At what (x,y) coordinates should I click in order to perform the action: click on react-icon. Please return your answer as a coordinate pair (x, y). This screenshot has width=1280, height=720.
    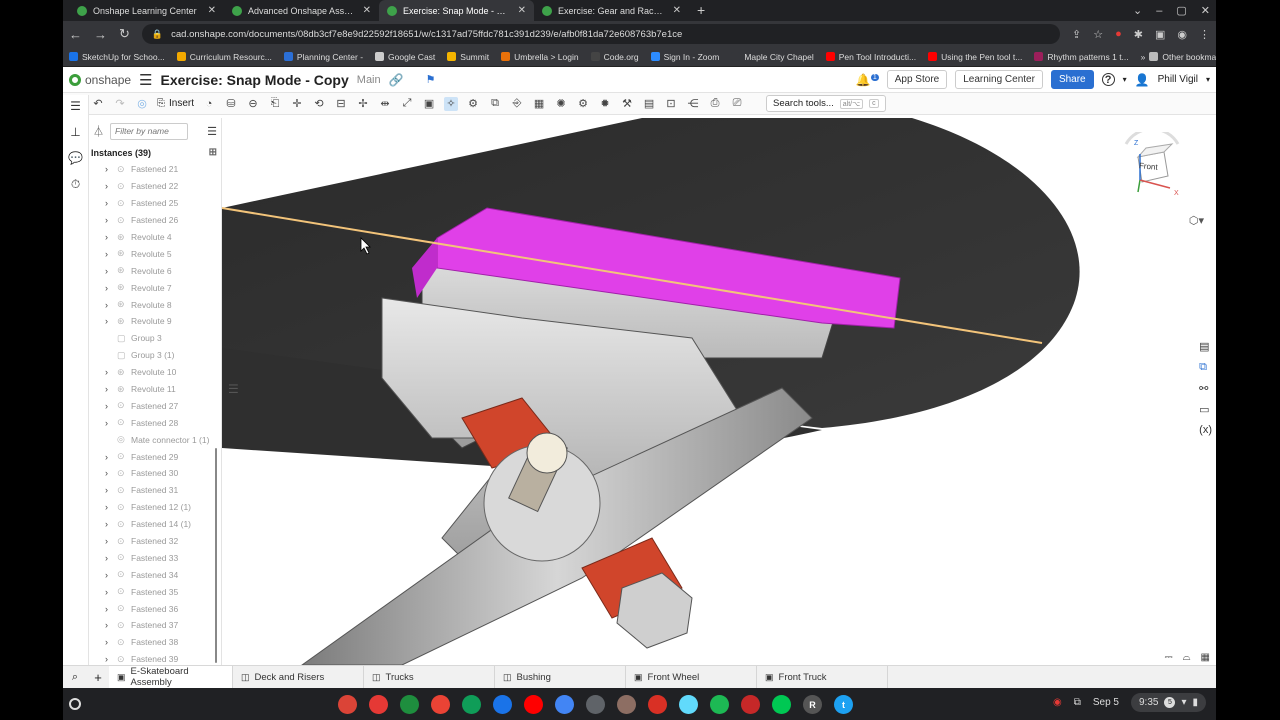
    Looking at the image, I should click on (688, 704).